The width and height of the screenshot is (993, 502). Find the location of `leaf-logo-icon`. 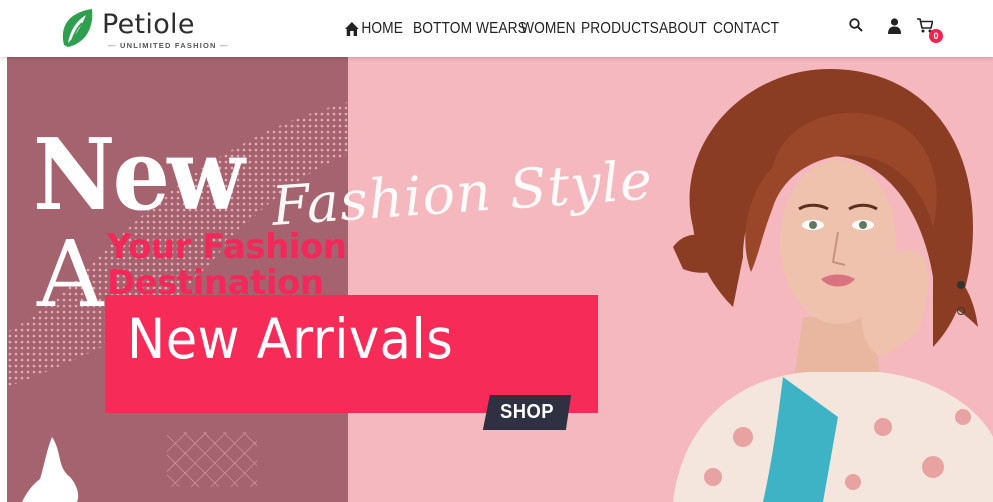

leaf-logo-icon is located at coordinates (77, 28).